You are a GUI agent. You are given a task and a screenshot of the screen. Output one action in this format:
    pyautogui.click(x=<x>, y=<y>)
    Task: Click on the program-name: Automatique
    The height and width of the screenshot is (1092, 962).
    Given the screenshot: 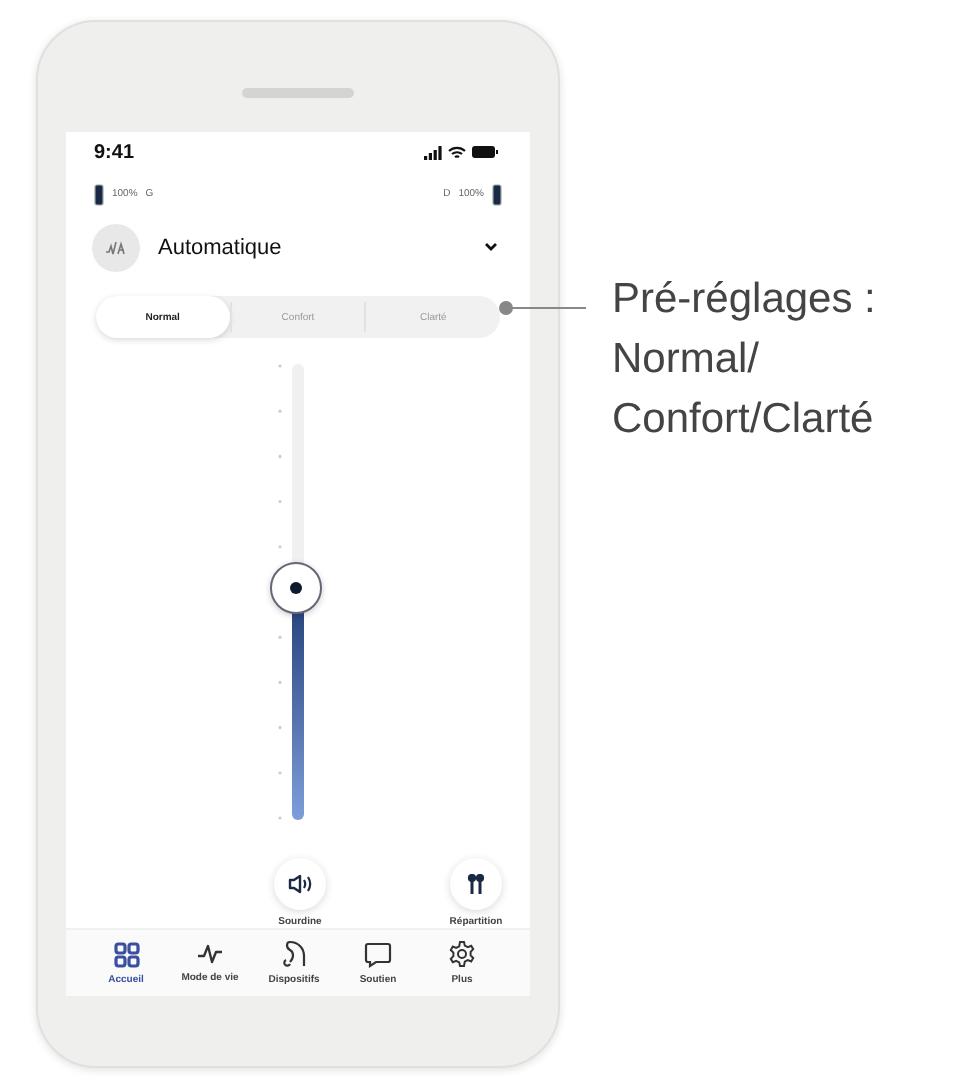 What is the action you would take?
    pyautogui.click(x=321, y=247)
    